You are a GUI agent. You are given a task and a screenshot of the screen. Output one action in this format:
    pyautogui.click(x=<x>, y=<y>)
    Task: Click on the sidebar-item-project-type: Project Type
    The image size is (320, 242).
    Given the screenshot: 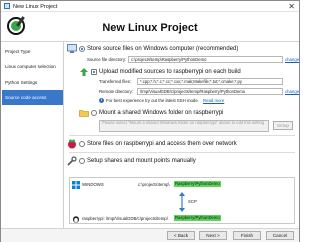 What is the action you would take?
    pyautogui.click(x=32, y=51)
    